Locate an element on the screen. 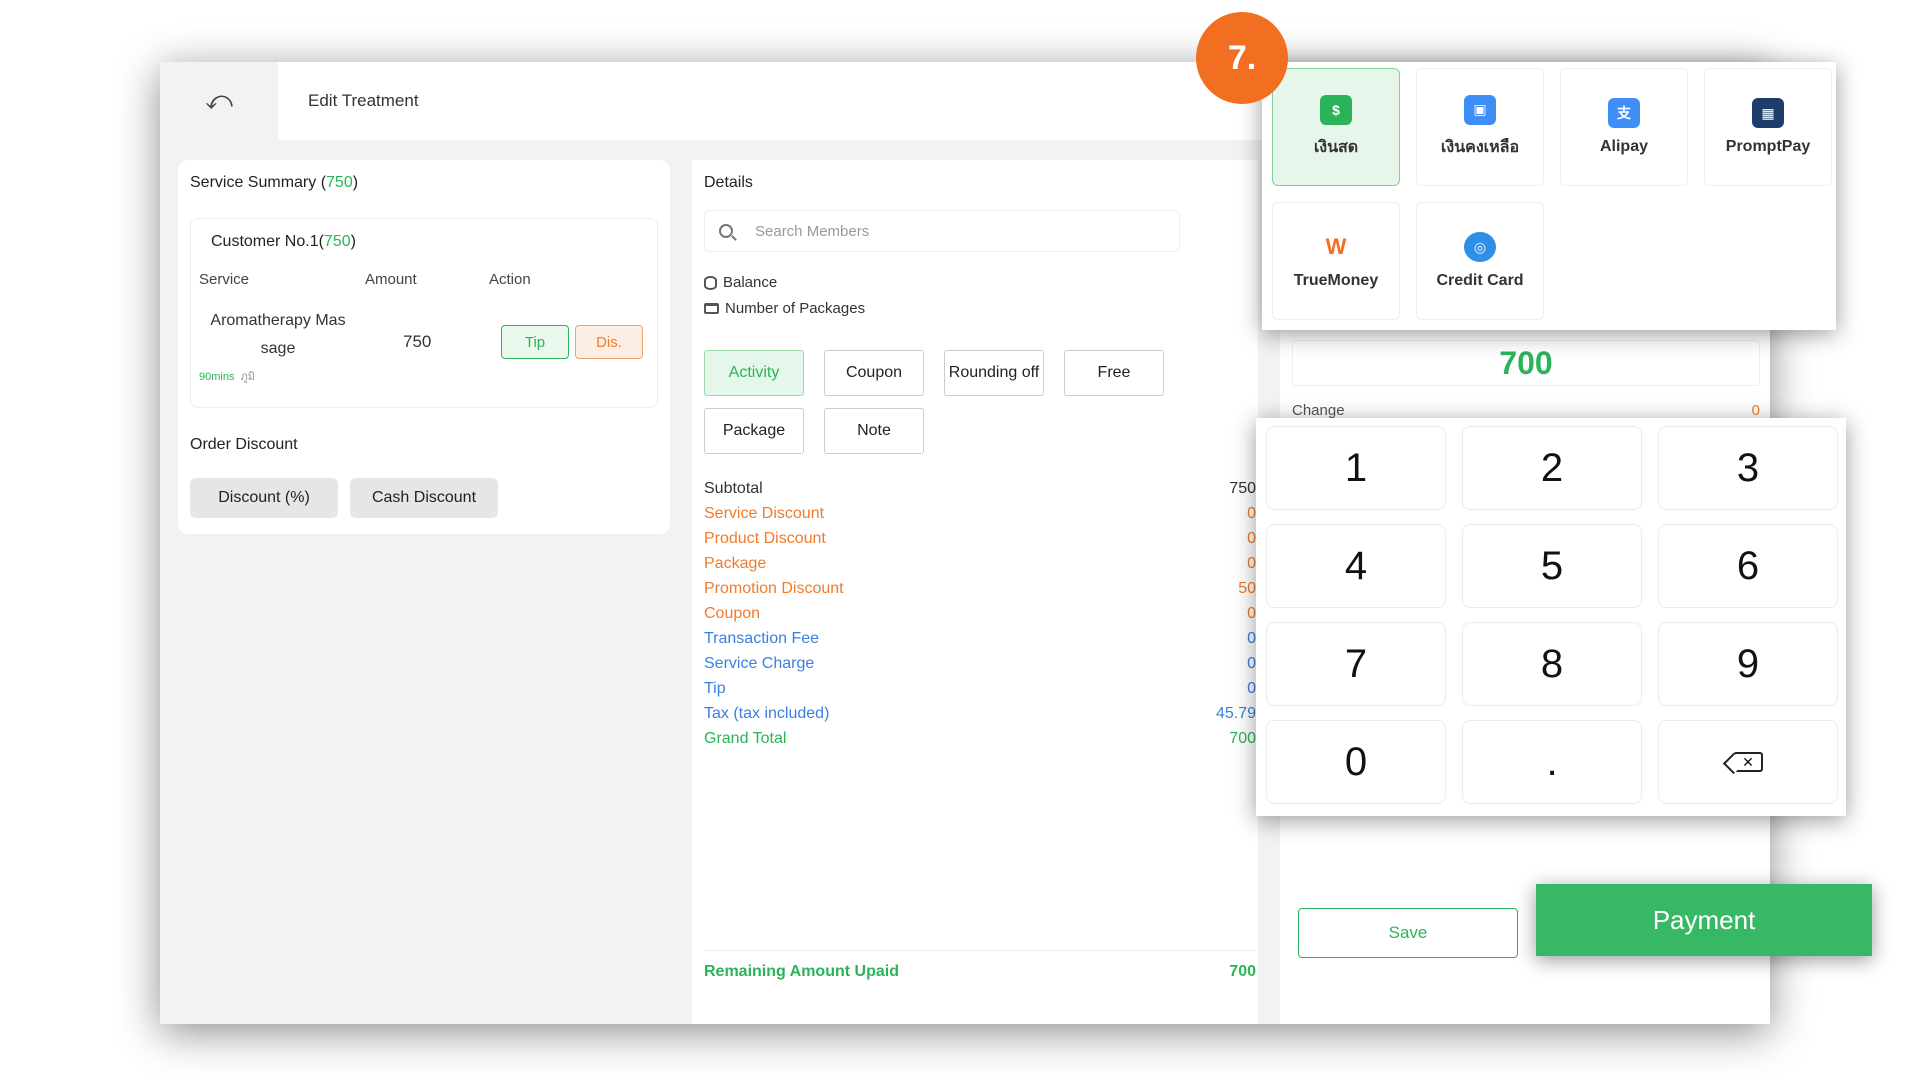 The height and width of the screenshot is (1080, 1920). service-meta: 90mins ภูมิ is located at coordinates (227, 376).